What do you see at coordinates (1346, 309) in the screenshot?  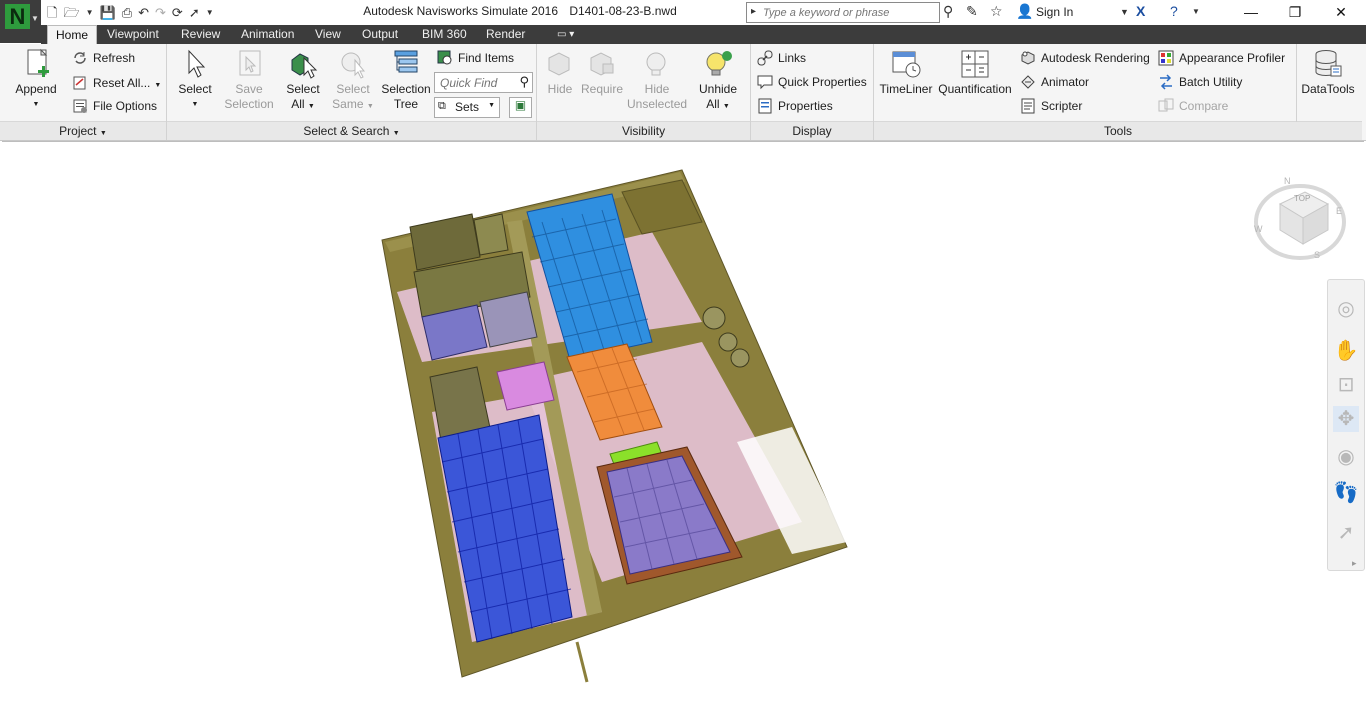 I see `steering-wheel-icon: ◎` at bounding box center [1346, 309].